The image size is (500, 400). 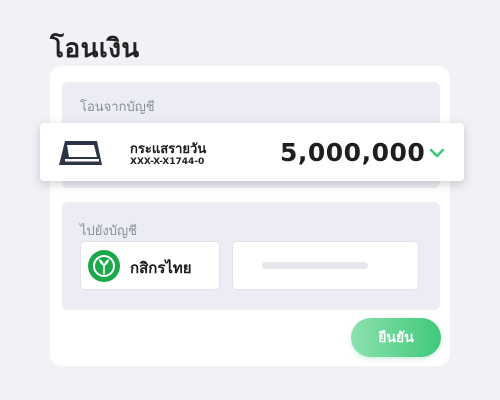 What do you see at coordinates (396, 337) in the screenshot?
I see `confirm-button: ยืนยัน` at bounding box center [396, 337].